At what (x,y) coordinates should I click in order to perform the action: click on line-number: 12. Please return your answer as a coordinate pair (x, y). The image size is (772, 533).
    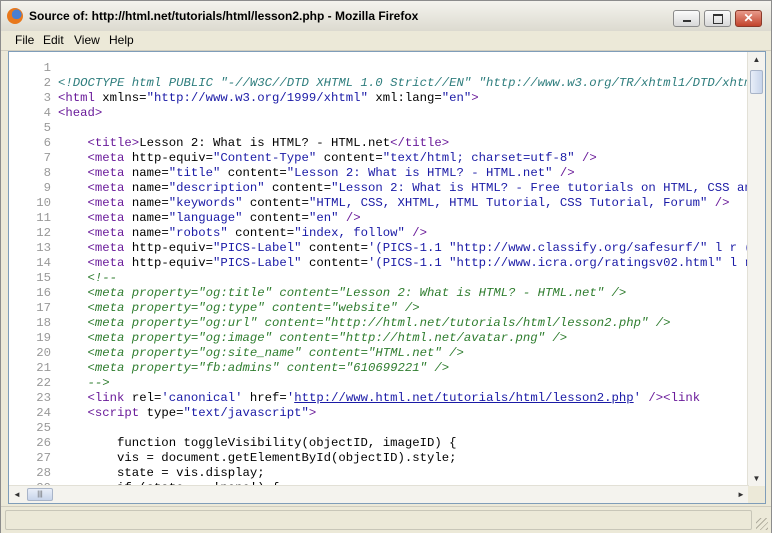
    Looking at the image, I should click on (43, 233).